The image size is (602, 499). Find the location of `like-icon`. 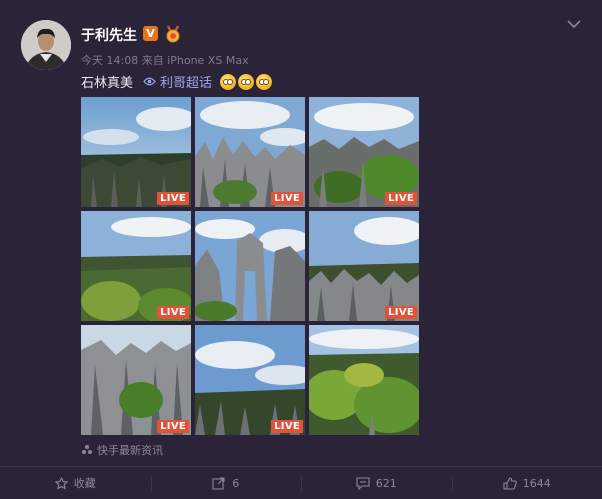

like-icon is located at coordinates (510, 483).